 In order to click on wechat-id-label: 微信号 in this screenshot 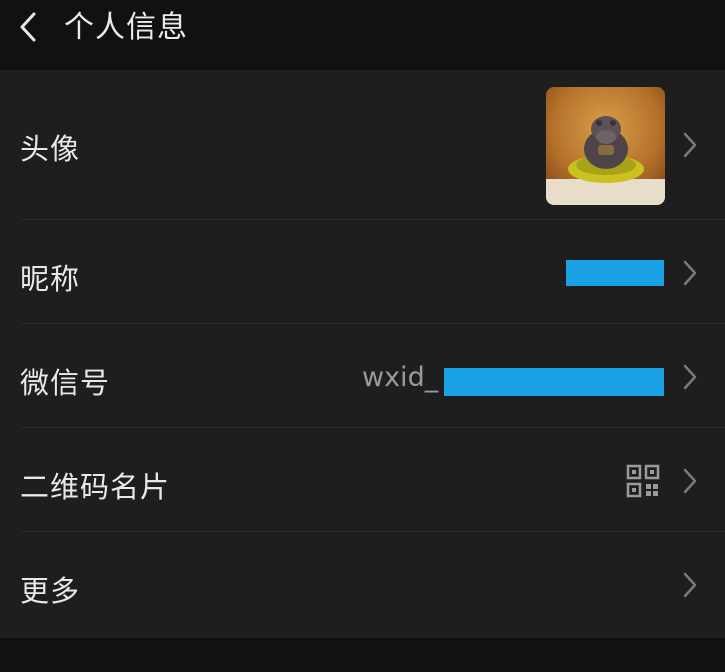, I will do `click(65, 383)`.